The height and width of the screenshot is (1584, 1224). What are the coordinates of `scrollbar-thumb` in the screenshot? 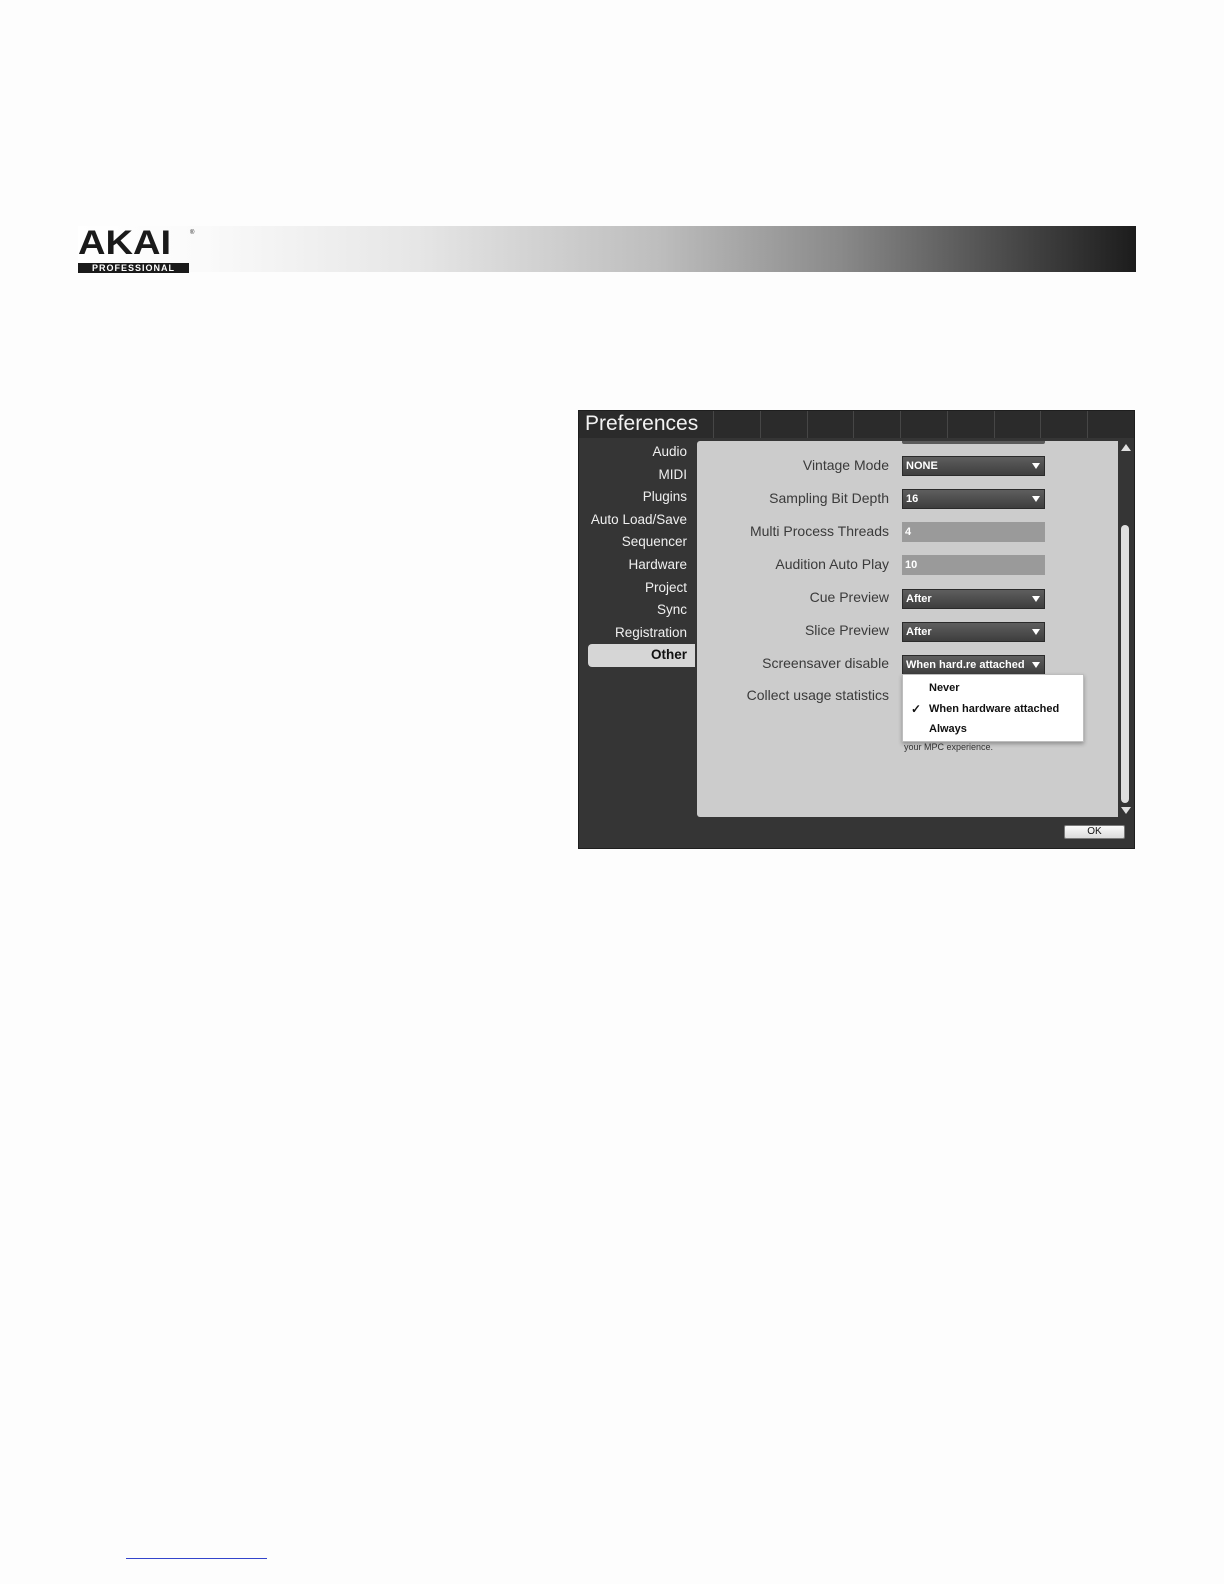 It's located at (1125, 664).